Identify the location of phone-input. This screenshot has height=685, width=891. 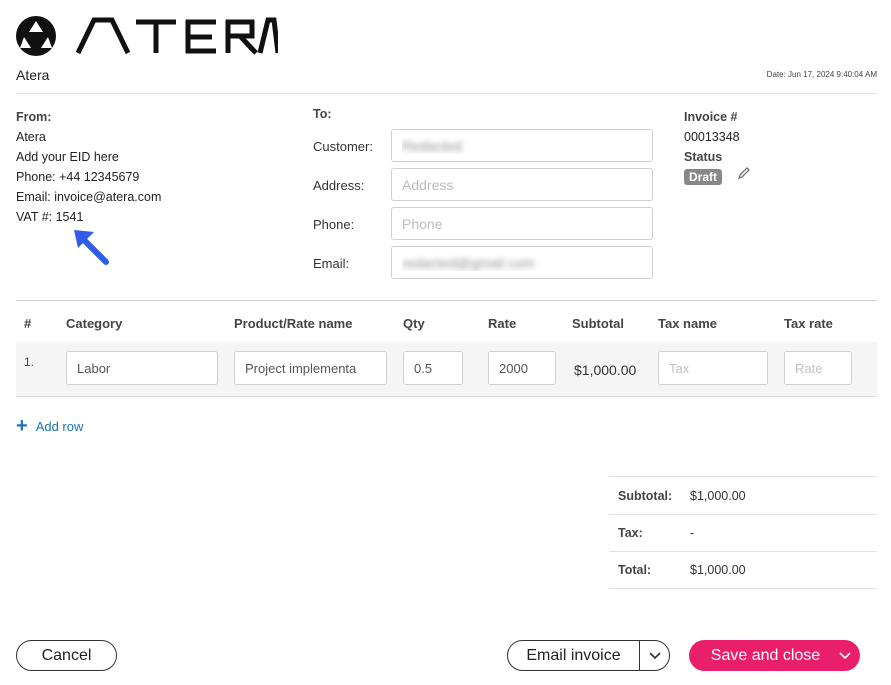
(522, 223).